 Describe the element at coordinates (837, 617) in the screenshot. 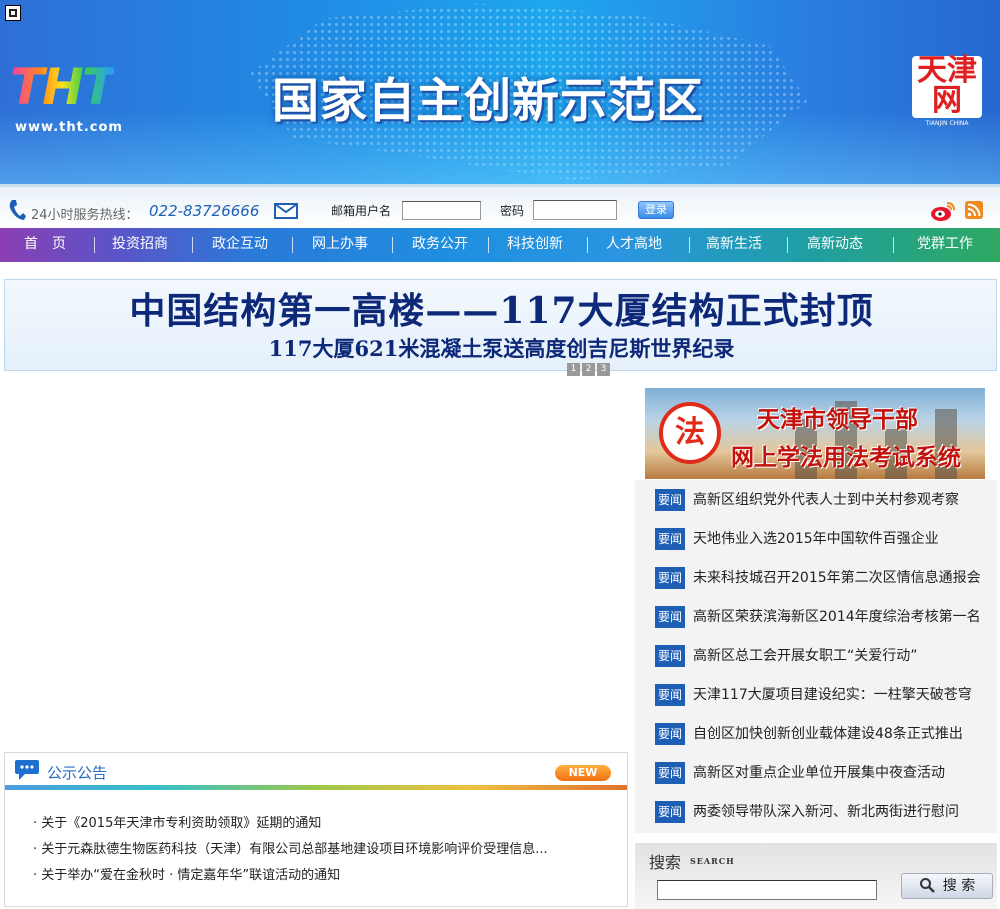

I see `news-title: 高新区荣获滨海新区2014年度综治考核第一名` at that location.